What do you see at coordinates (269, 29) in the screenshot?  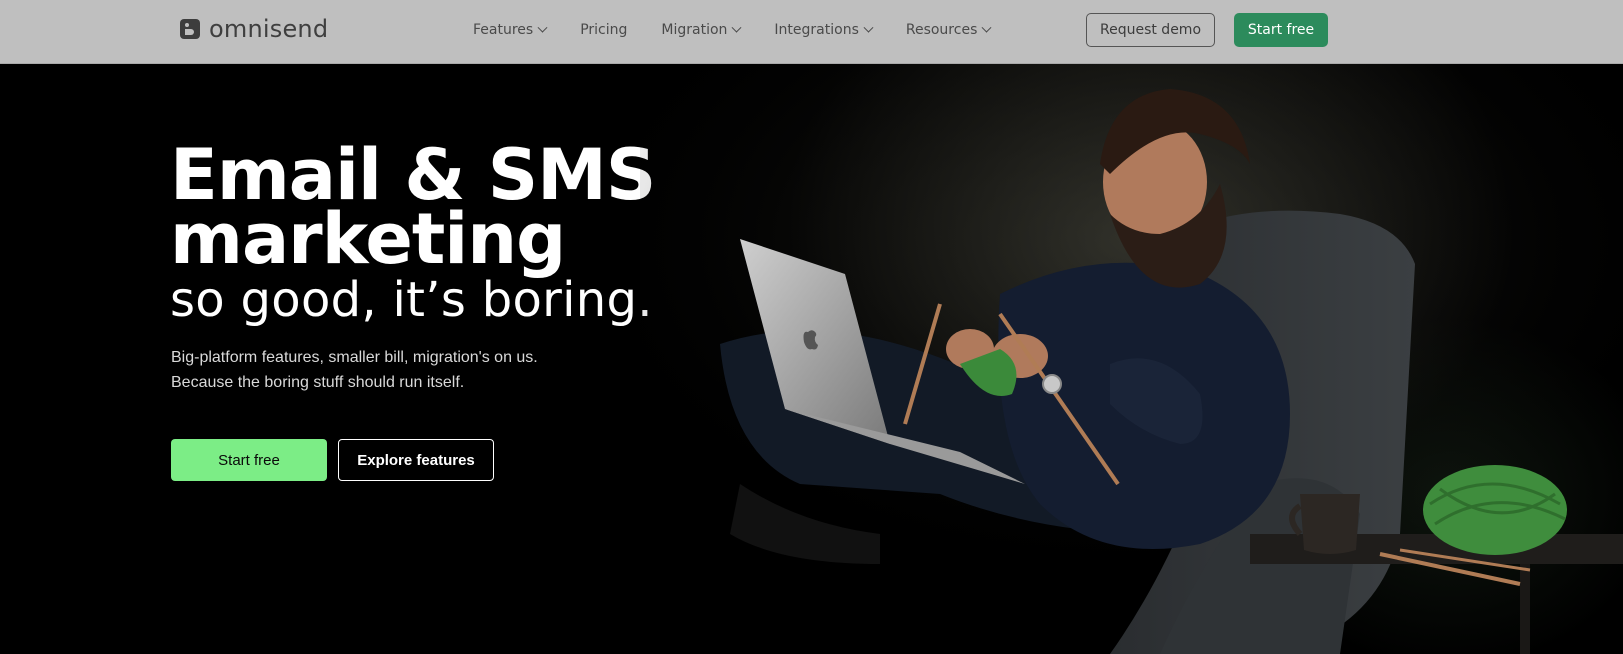 I see `logo-text: omnisend` at bounding box center [269, 29].